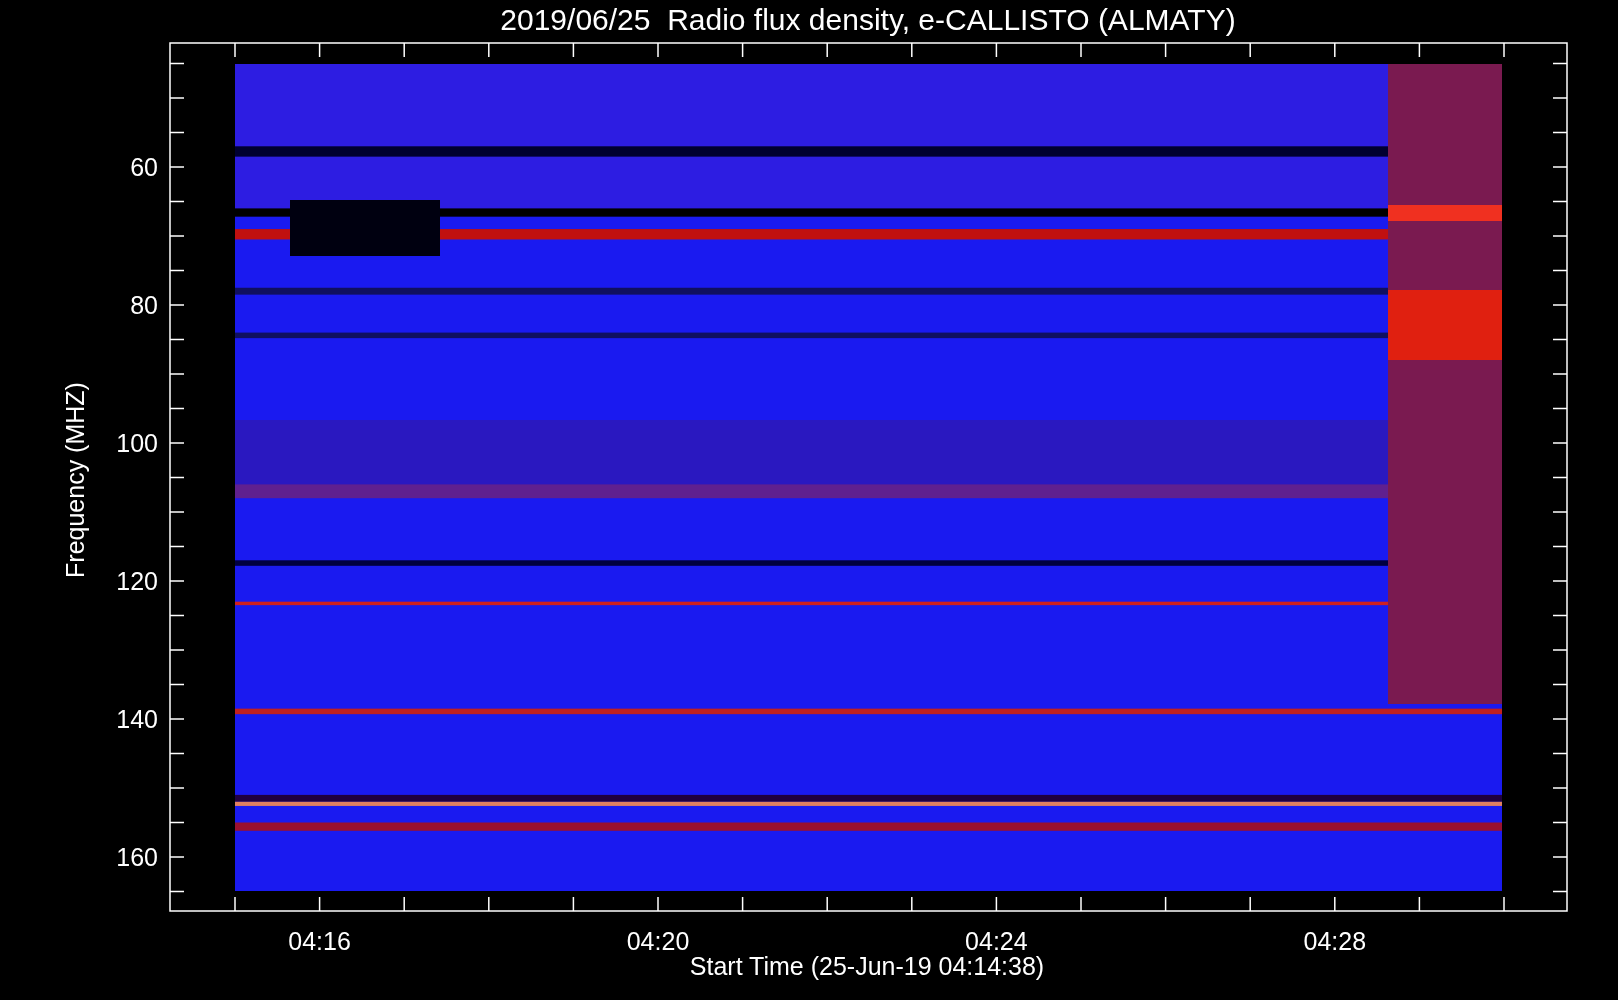 The height and width of the screenshot is (1000, 1618). What do you see at coordinates (996, 941) in the screenshot?
I see `x-tick-label: 04:24` at bounding box center [996, 941].